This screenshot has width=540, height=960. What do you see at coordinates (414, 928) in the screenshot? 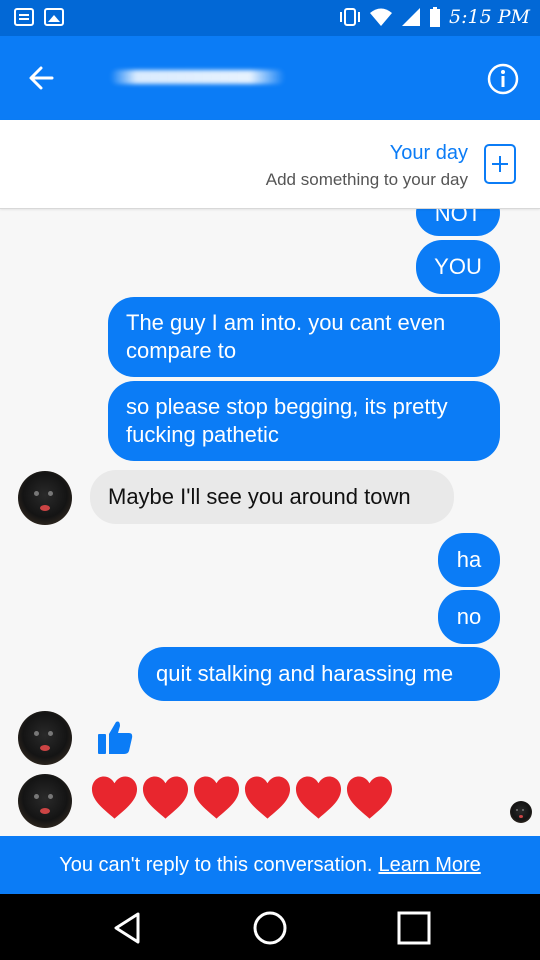
I see `nav-recents-icon` at bounding box center [414, 928].